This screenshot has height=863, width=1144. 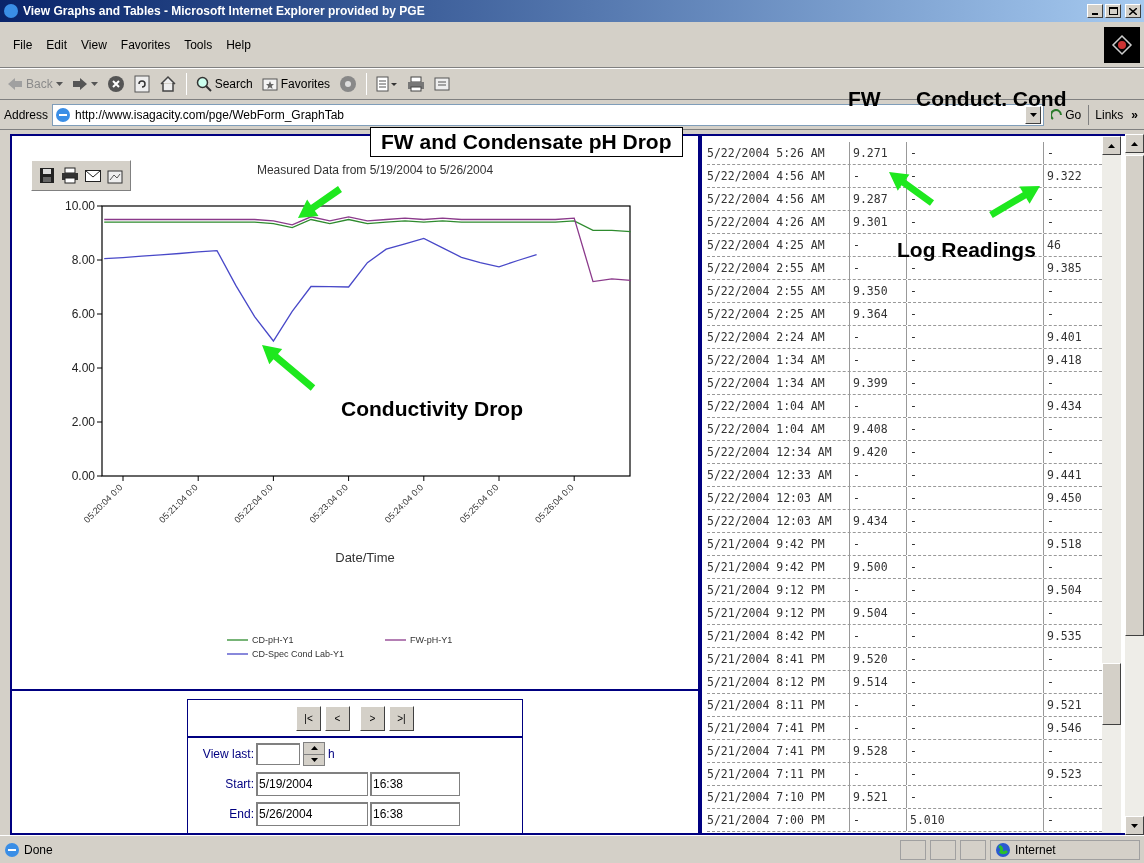 What do you see at coordinates (372, 718) in the screenshot?
I see `navigation-button: >` at bounding box center [372, 718].